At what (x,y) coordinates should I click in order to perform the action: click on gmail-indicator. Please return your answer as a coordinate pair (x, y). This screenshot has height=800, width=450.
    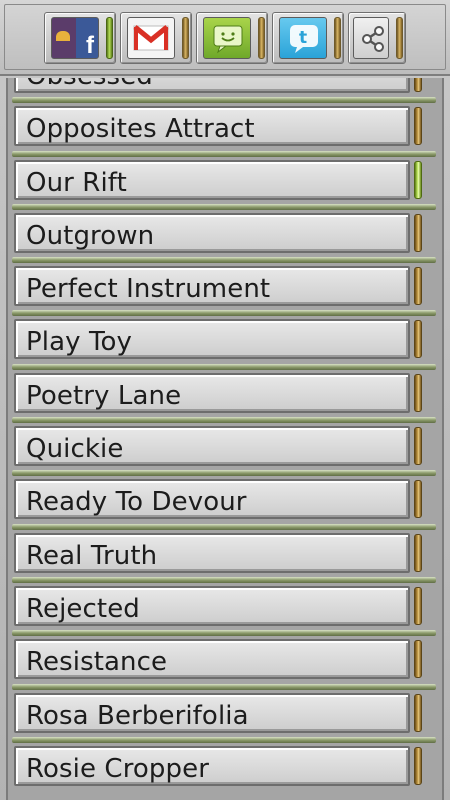
    Looking at the image, I should click on (185, 38).